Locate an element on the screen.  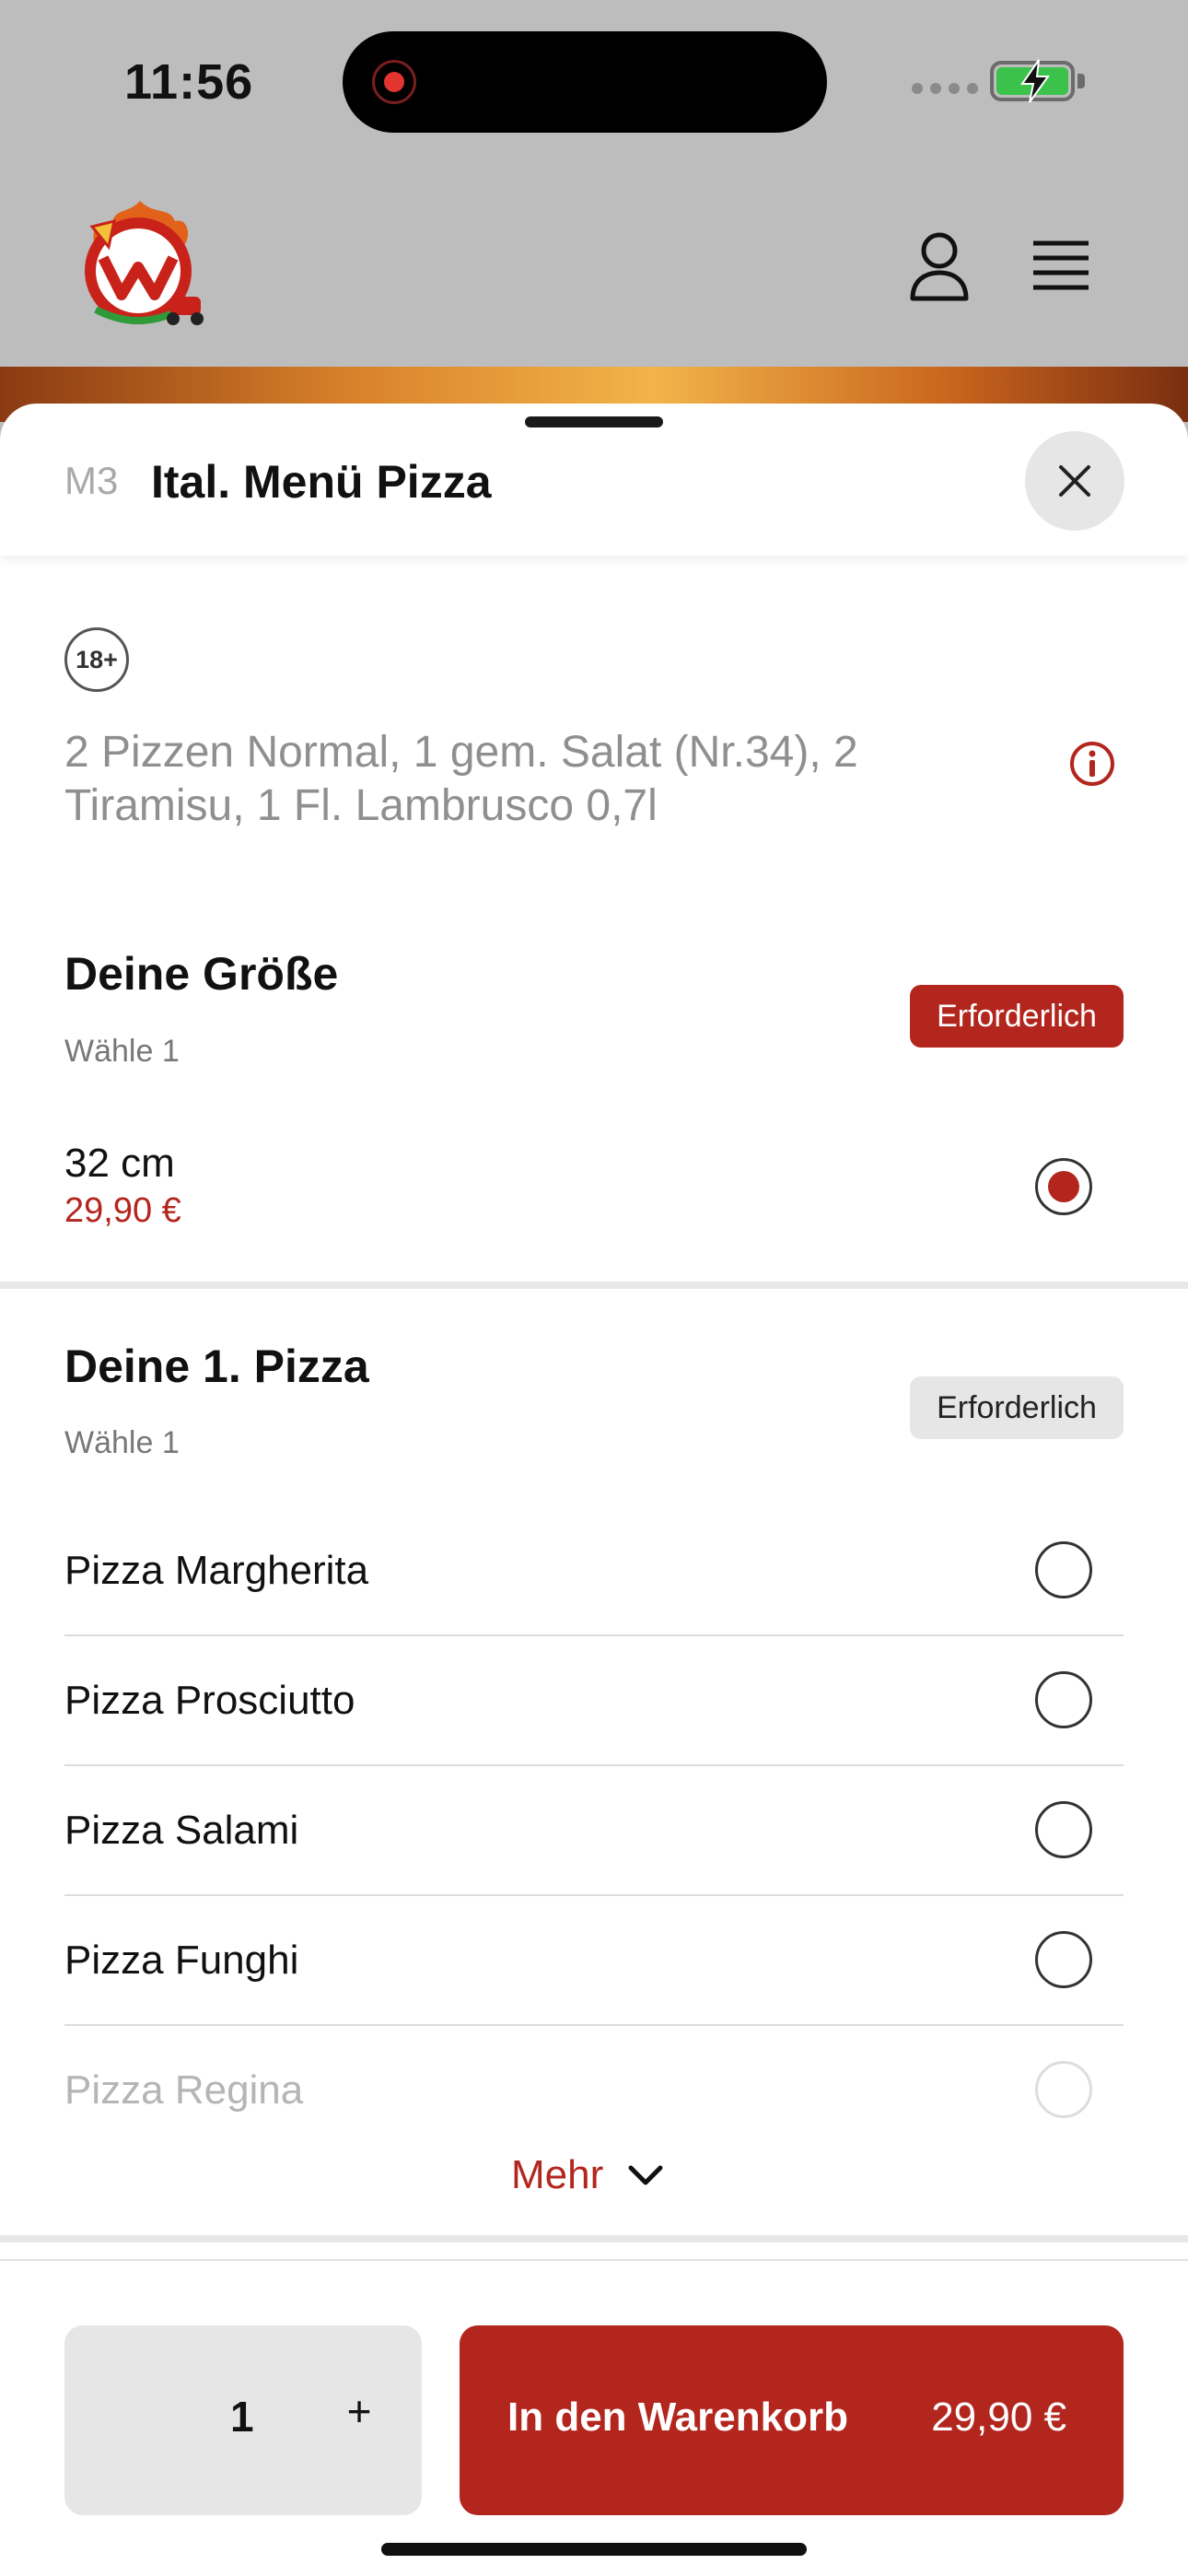
signal-icon is located at coordinates (945, 88).